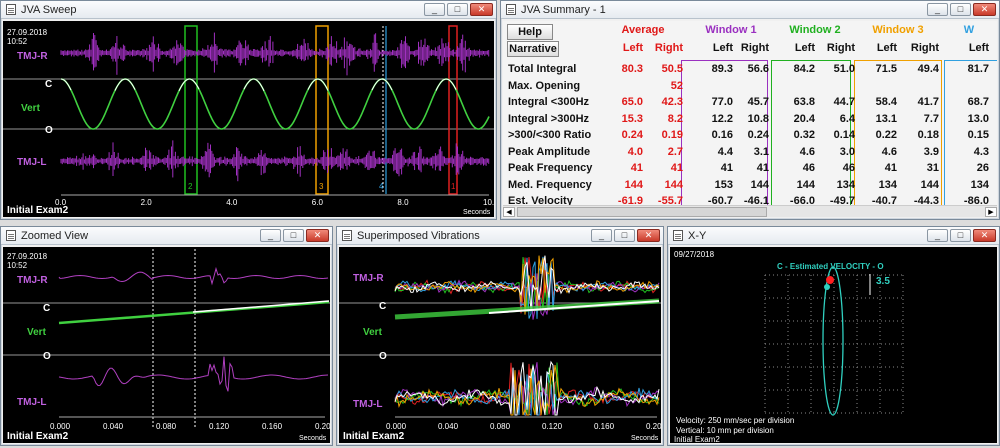 Image resolution: width=1000 pixels, height=448 pixels. What do you see at coordinates (642, 212) in the screenshot?
I see `scroll-thumb` at bounding box center [642, 212].